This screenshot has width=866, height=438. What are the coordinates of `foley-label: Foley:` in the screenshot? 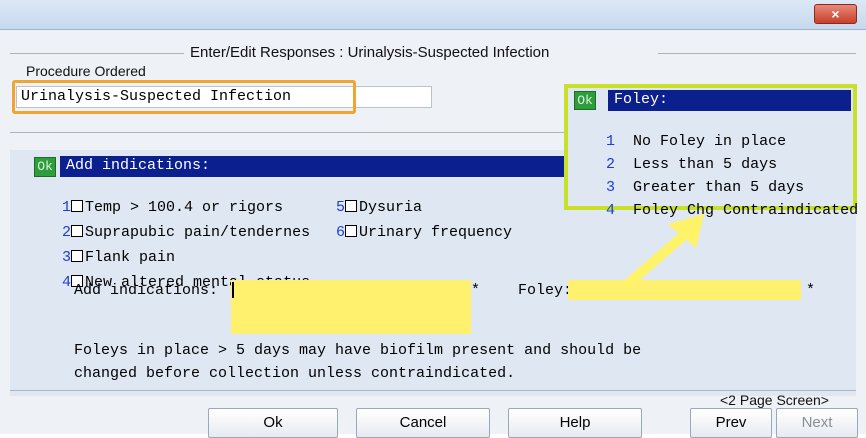 It's located at (545, 290).